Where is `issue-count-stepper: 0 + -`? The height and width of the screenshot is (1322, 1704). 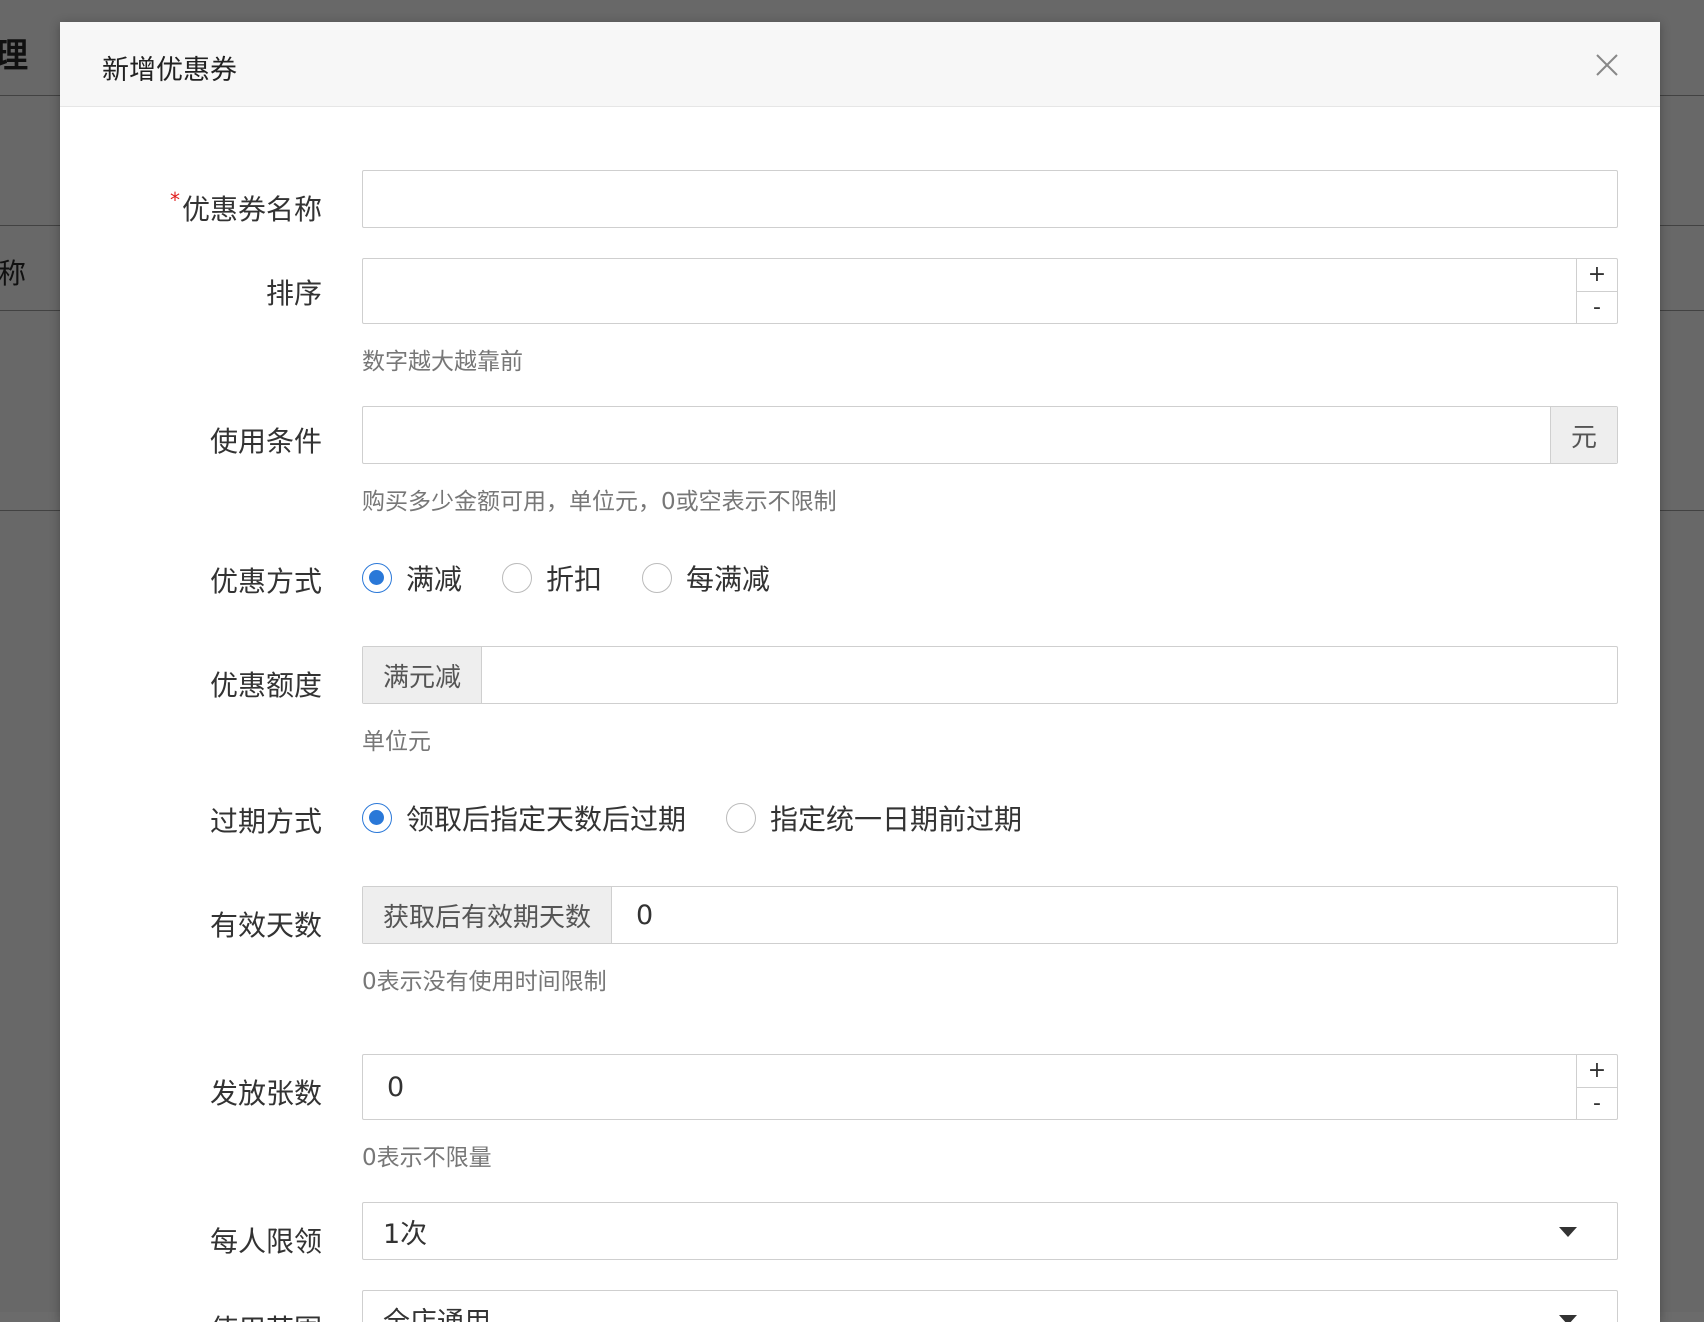
issue-count-stepper: 0 + - is located at coordinates (990, 1087).